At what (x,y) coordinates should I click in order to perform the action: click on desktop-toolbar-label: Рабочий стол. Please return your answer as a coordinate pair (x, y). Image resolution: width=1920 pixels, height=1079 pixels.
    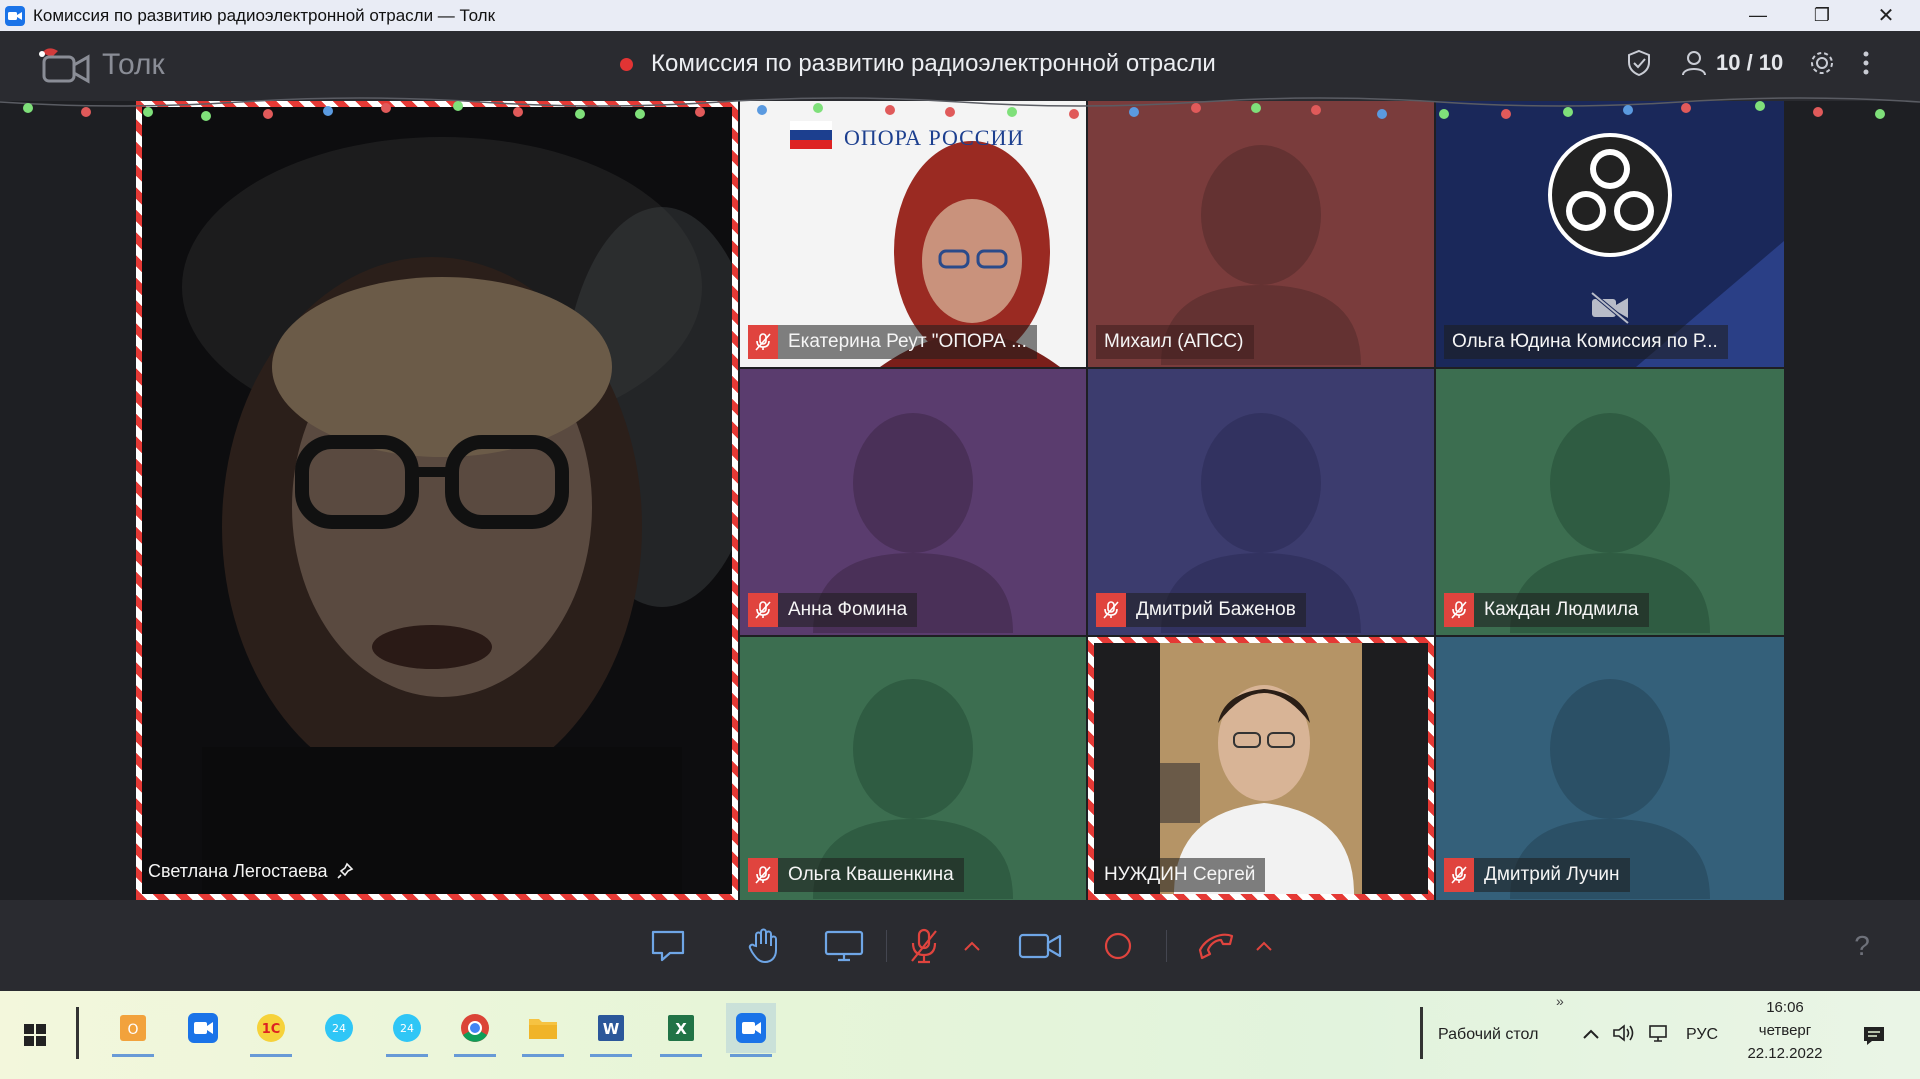
    Looking at the image, I should click on (1488, 1035).